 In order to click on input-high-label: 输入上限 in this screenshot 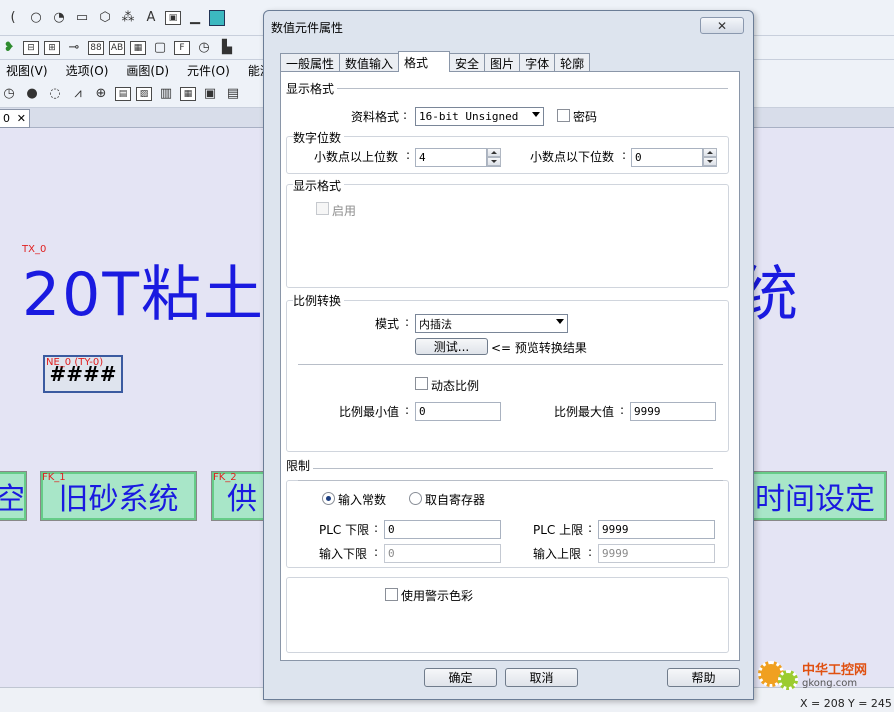, I will do `click(557, 554)`.